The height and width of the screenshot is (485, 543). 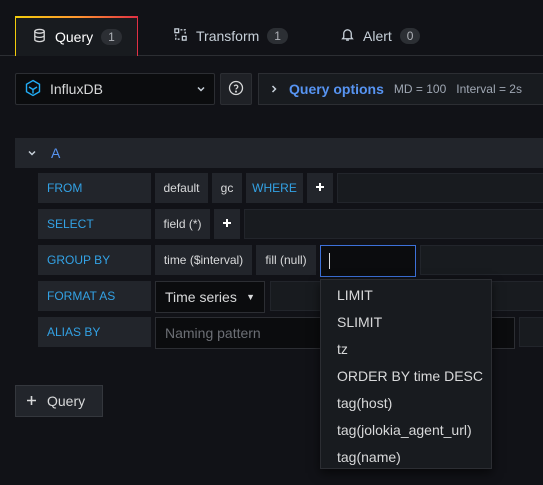 I want to click on format-as-select: Time series ▼, so click(x=210, y=297).